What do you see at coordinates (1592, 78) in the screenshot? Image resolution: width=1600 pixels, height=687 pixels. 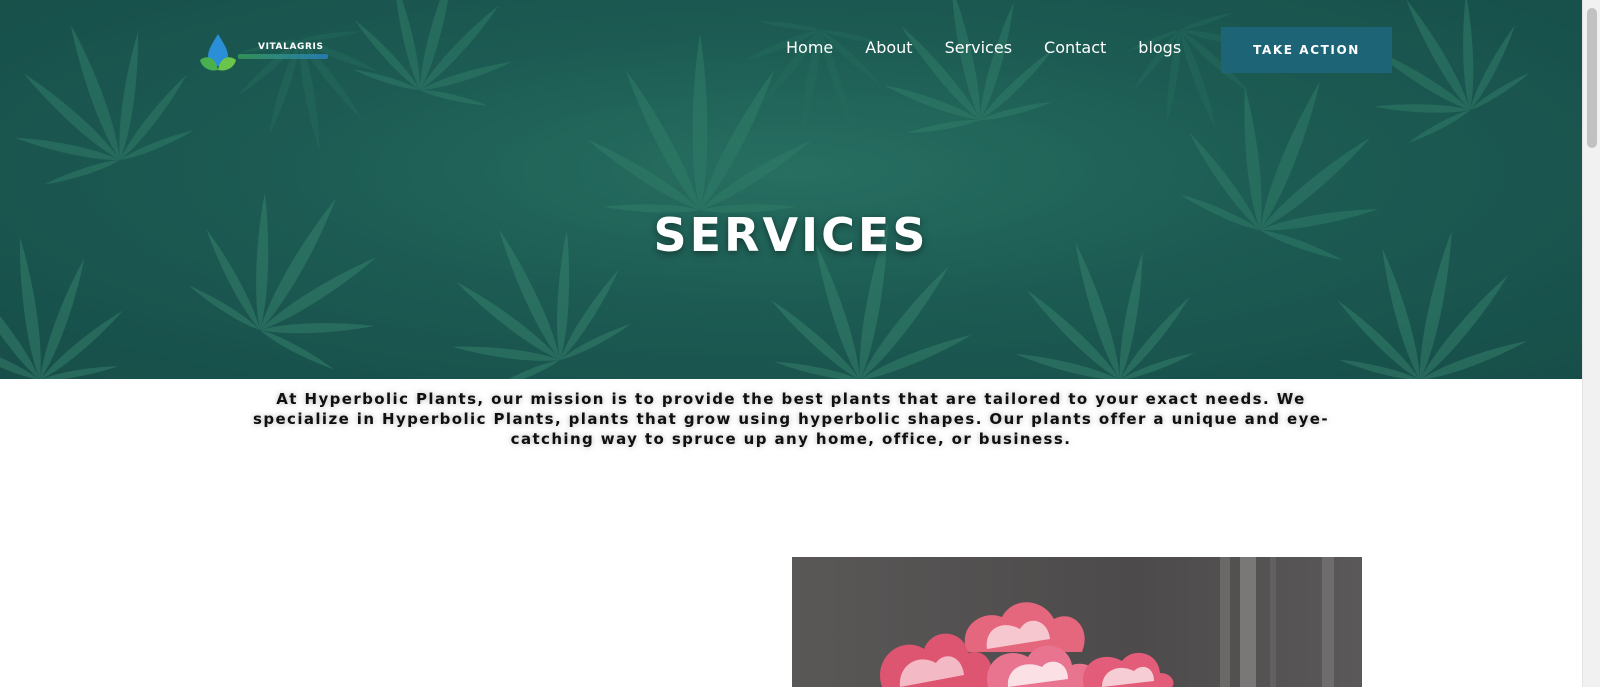 I see `scrollbar-thumb` at bounding box center [1592, 78].